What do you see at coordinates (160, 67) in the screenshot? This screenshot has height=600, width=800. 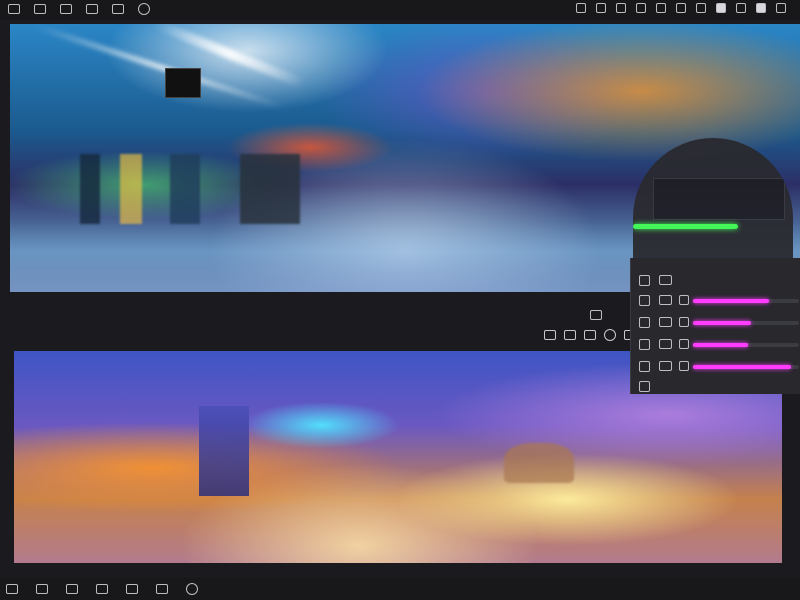 I see `light-beam-secondary` at bounding box center [160, 67].